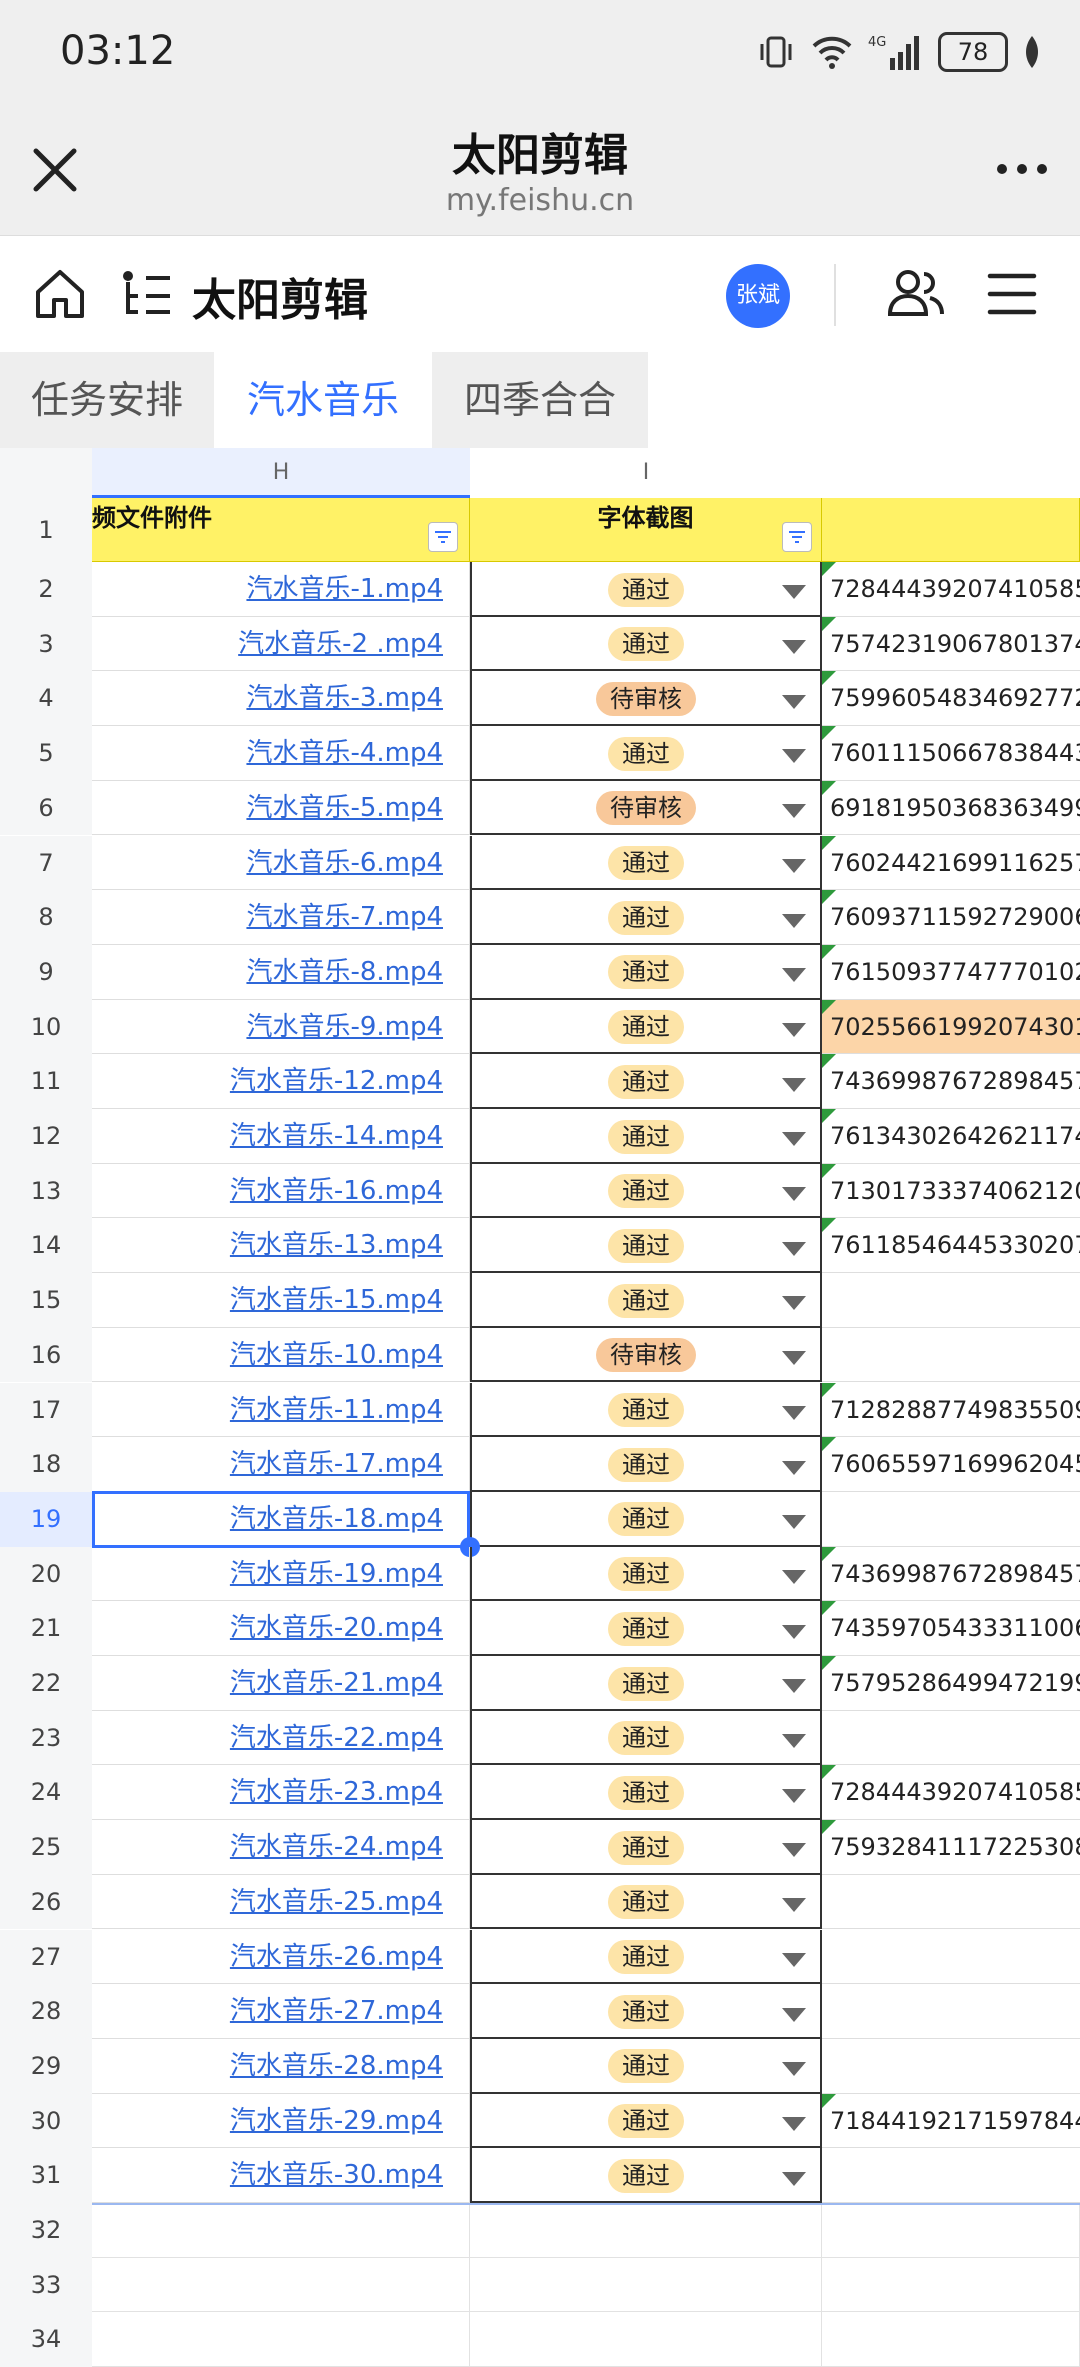 This screenshot has height=2367, width=1080. I want to click on attachment-link: 汽水音乐-6.mp4, so click(344, 863).